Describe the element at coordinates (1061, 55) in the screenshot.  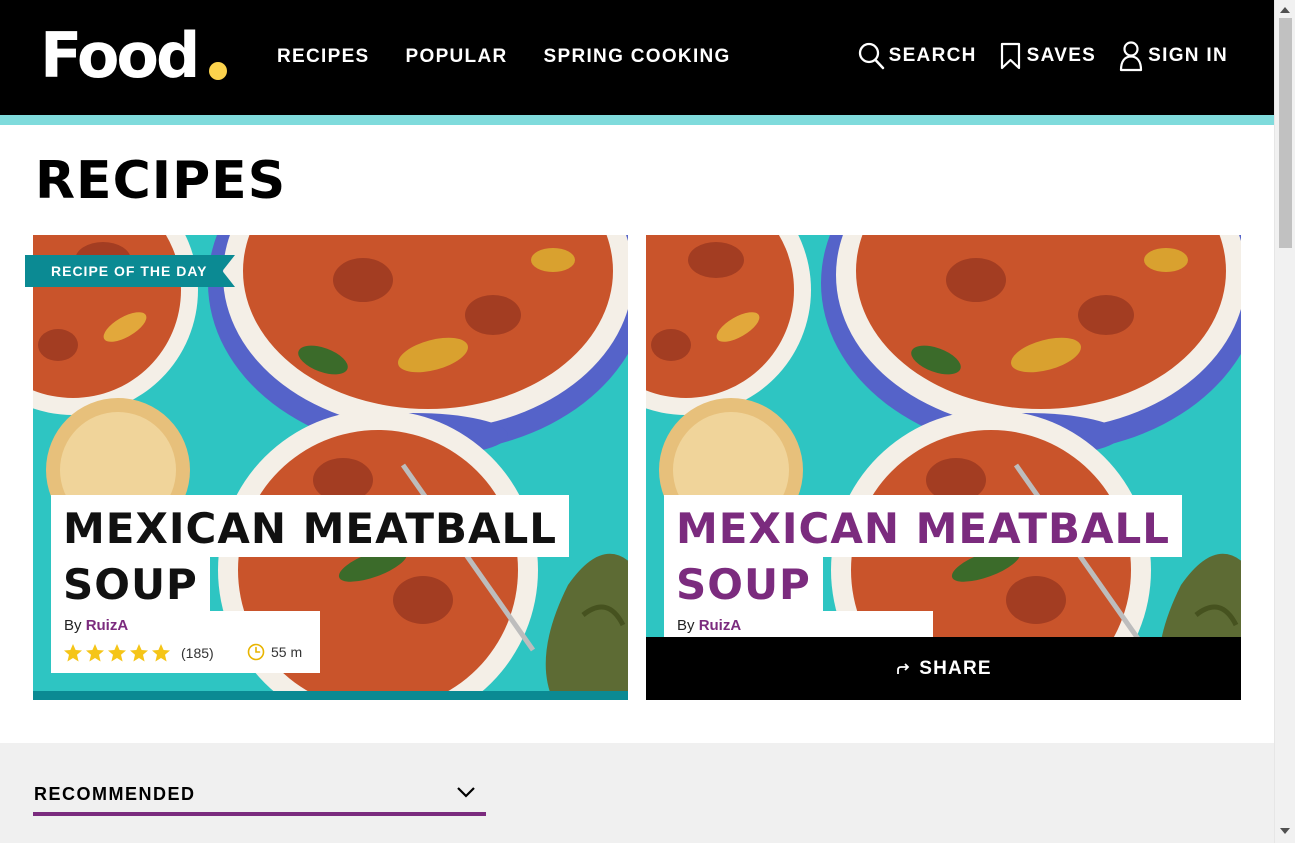
I see `saves-label: SAVES` at that location.